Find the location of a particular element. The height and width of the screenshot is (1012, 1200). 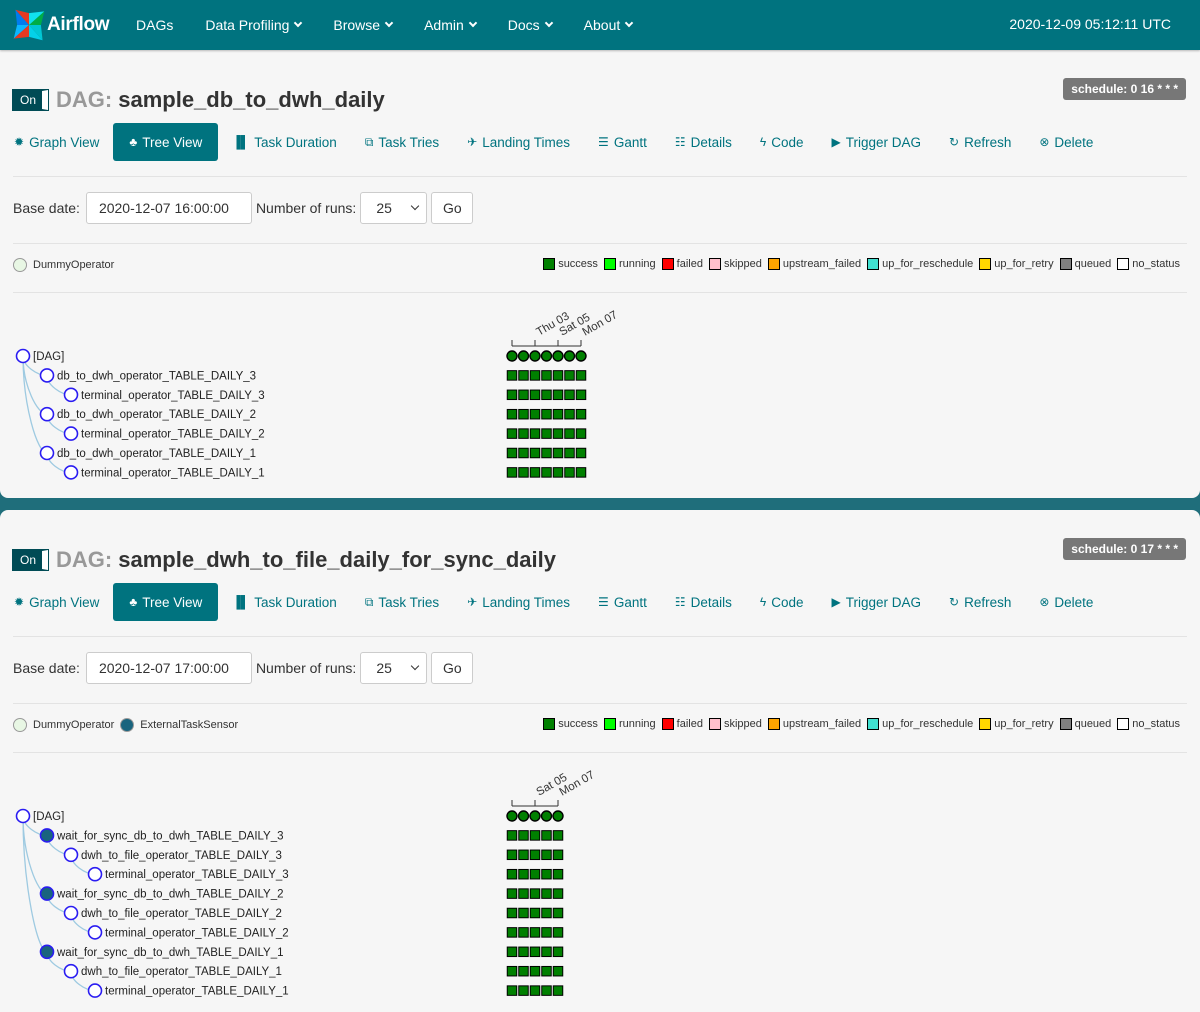

base-date-input: 2020-12-07 17:00:00 is located at coordinates (168, 668).